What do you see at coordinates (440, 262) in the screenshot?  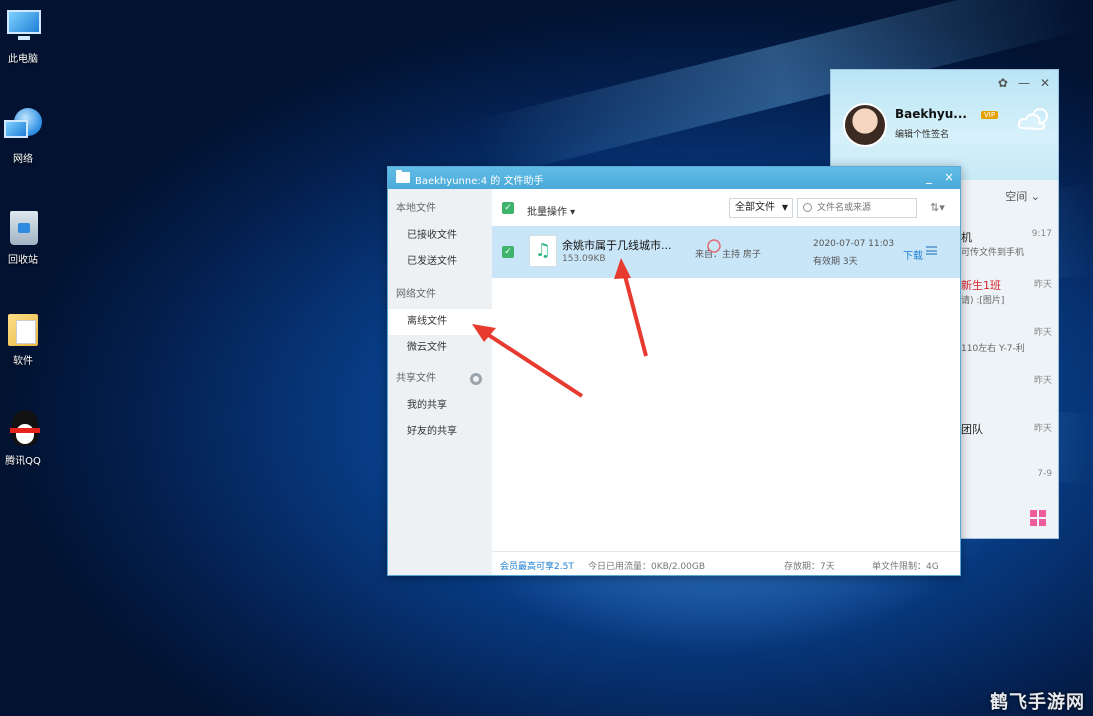 I see `sidebar-item-sent: 已发送文件` at bounding box center [440, 262].